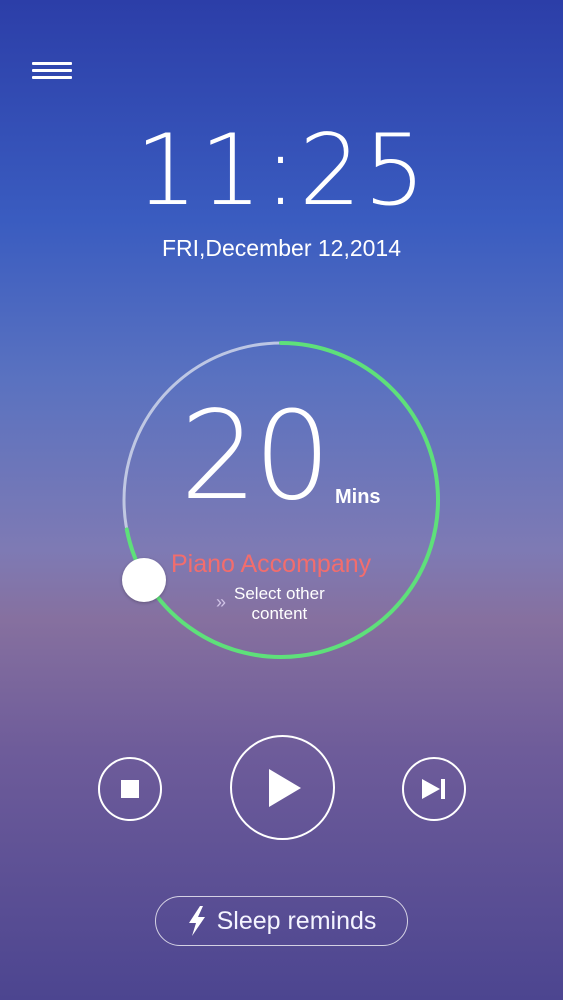  What do you see at coordinates (255, 456) in the screenshot?
I see `timer-minutes: 20` at bounding box center [255, 456].